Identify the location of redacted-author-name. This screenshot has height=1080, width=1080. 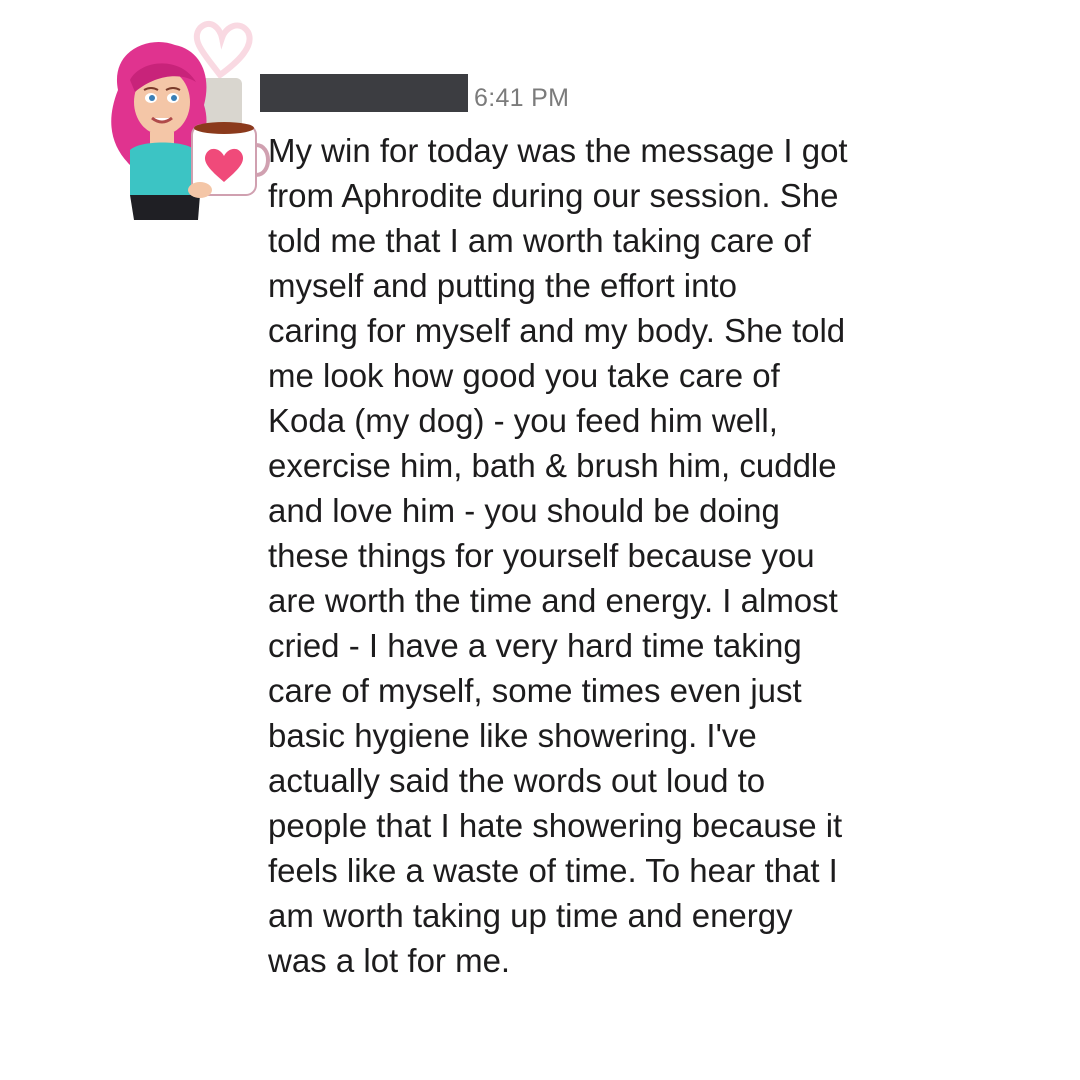
(364, 93).